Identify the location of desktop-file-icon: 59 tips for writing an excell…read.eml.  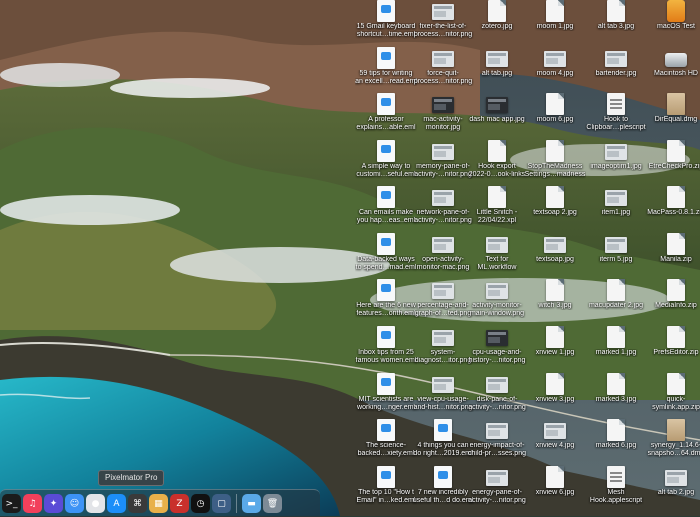
(386, 71).